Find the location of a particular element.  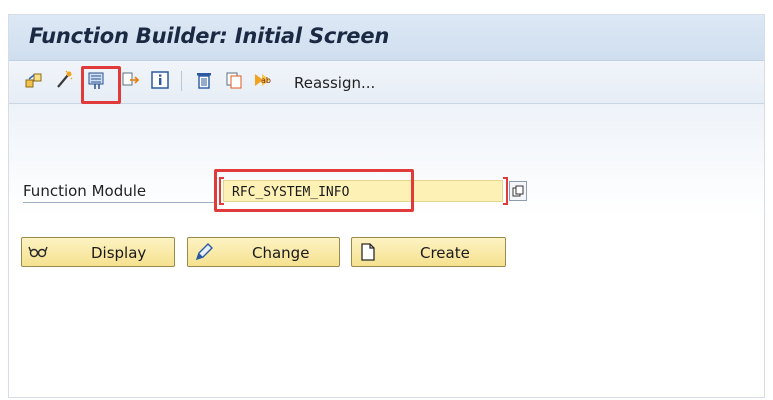

value-help-icon is located at coordinates (518, 191).